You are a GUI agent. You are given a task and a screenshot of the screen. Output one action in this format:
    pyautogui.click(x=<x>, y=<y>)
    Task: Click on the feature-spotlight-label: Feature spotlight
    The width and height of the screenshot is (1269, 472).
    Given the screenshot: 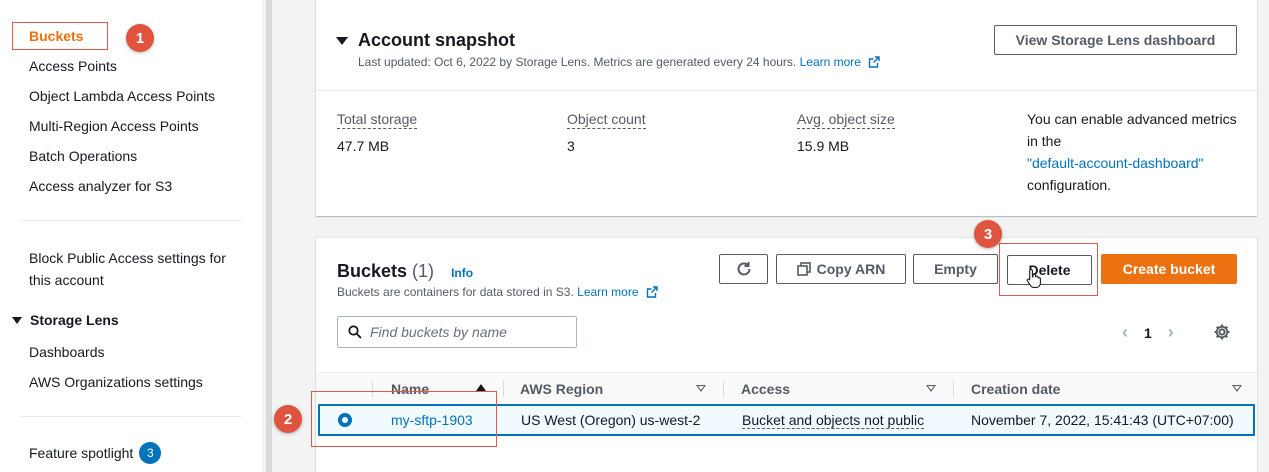 What is the action you would take?
    pyautogui.click(x=81, y=453)
    